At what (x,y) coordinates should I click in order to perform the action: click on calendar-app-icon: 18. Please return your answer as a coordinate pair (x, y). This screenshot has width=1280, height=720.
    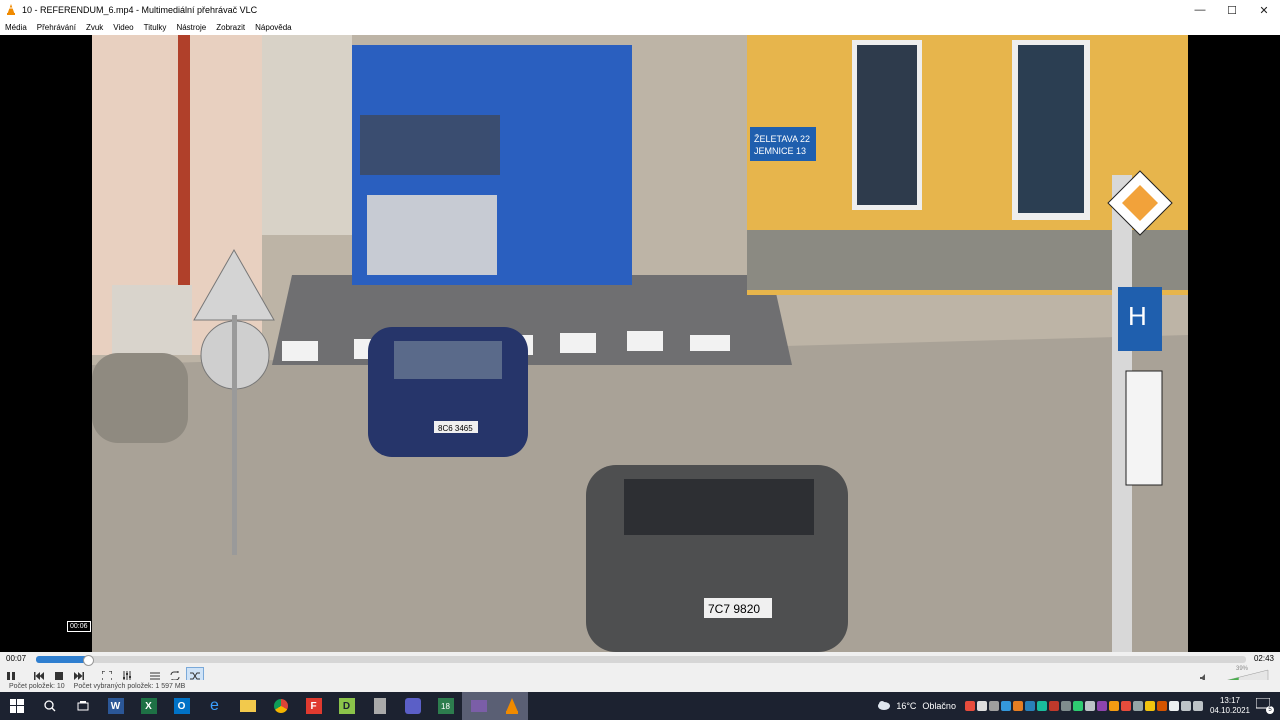
    Looking at the image, I should click on (445, 706).